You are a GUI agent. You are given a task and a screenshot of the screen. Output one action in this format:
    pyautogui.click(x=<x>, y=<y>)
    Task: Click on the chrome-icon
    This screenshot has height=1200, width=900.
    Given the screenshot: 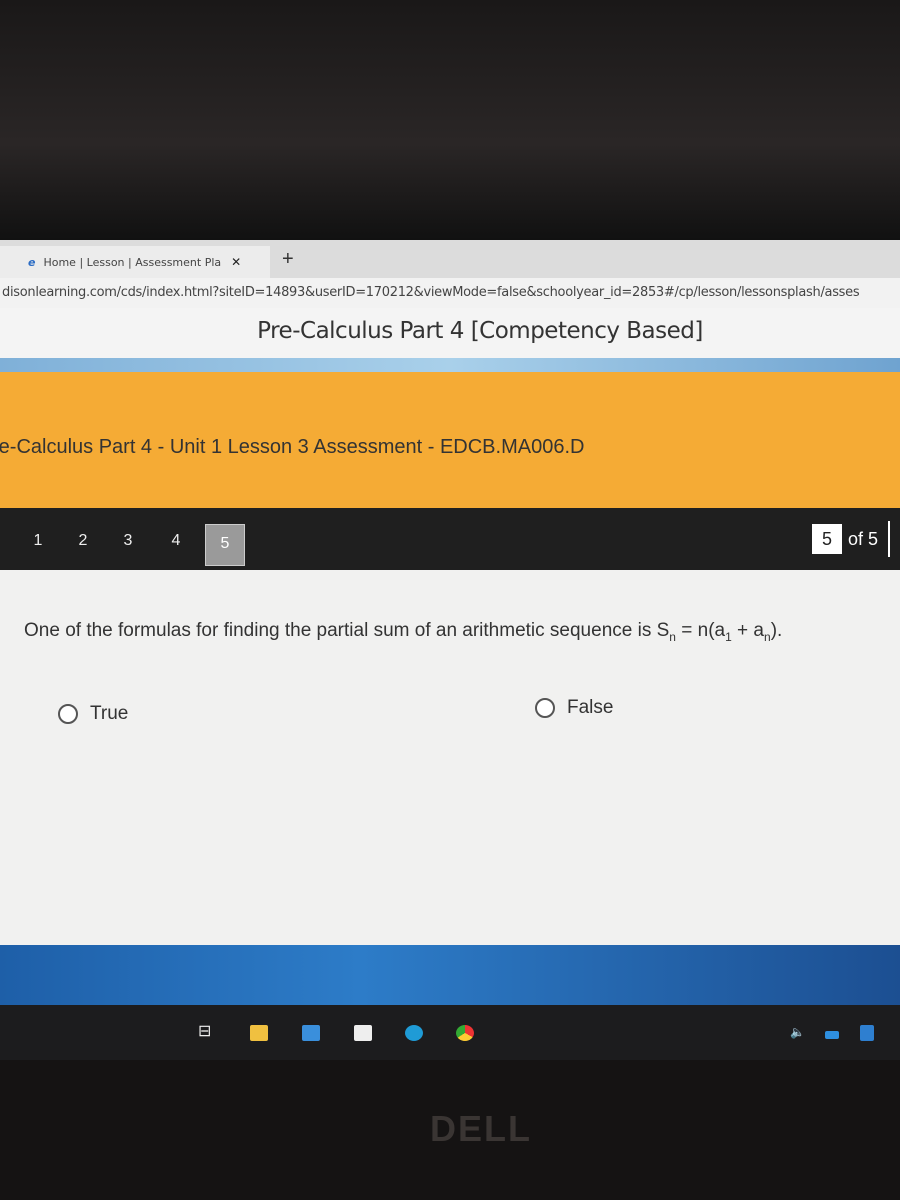 What is the action you would take?
    pyautogui.click(x=465, y=1033)
    